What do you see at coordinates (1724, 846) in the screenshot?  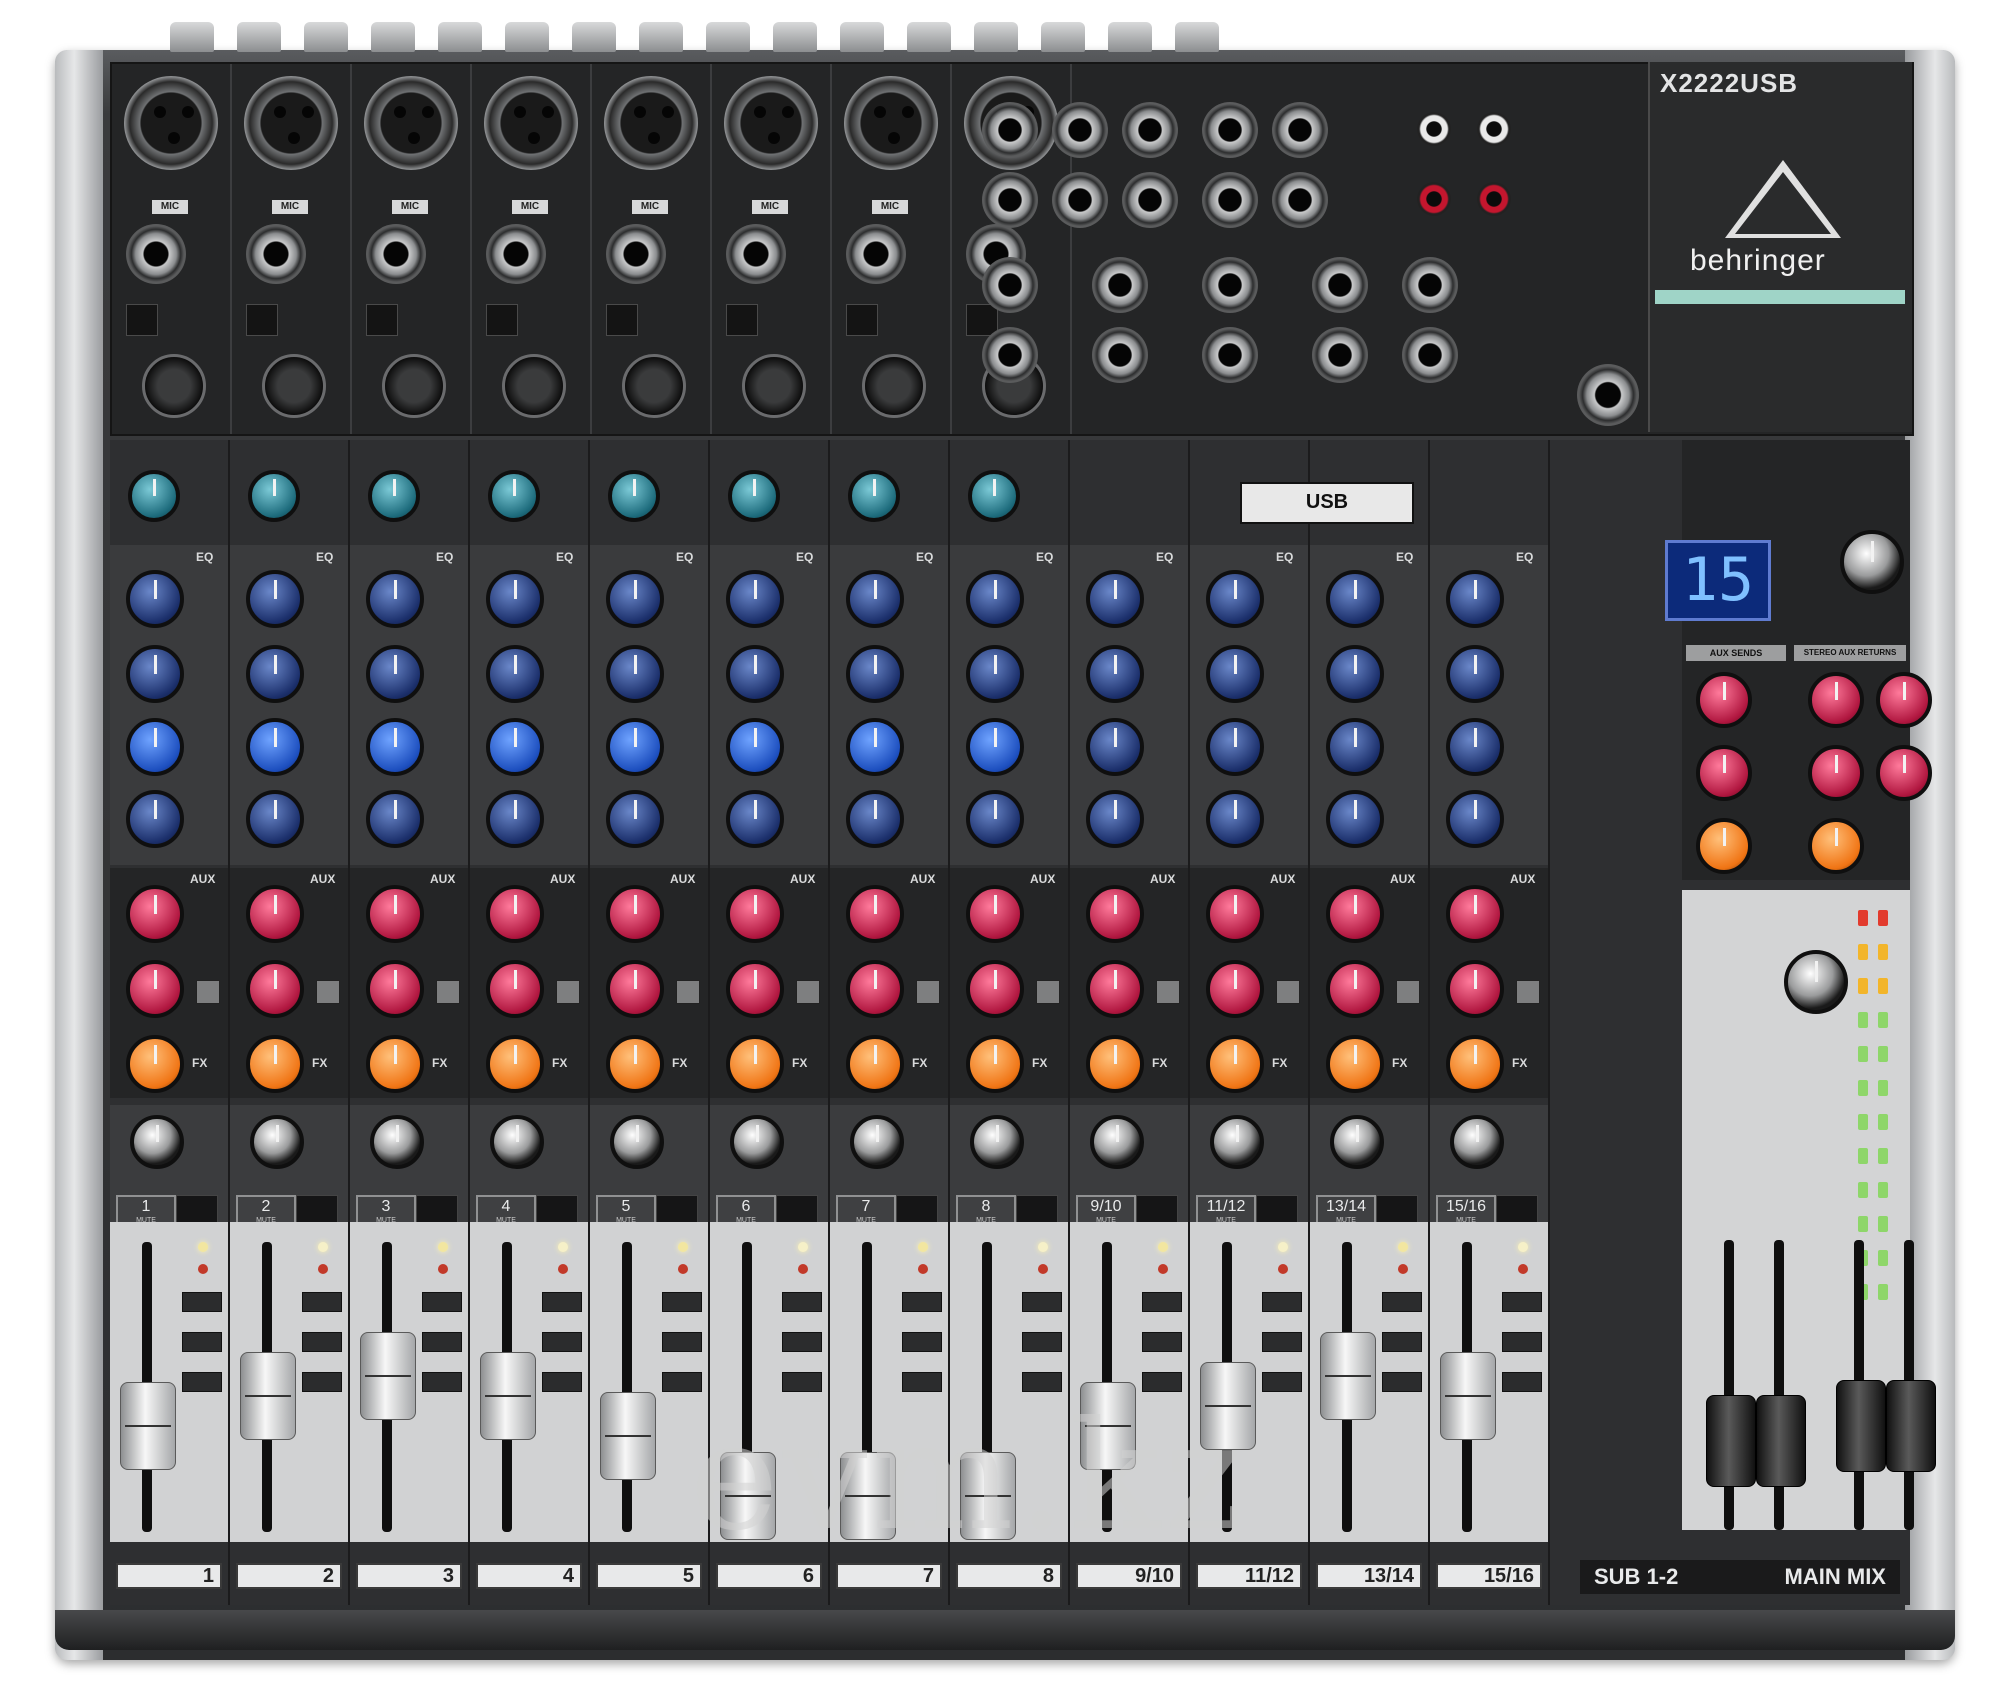 I see `fx-return-knob` at bounding box center [1724, 846].